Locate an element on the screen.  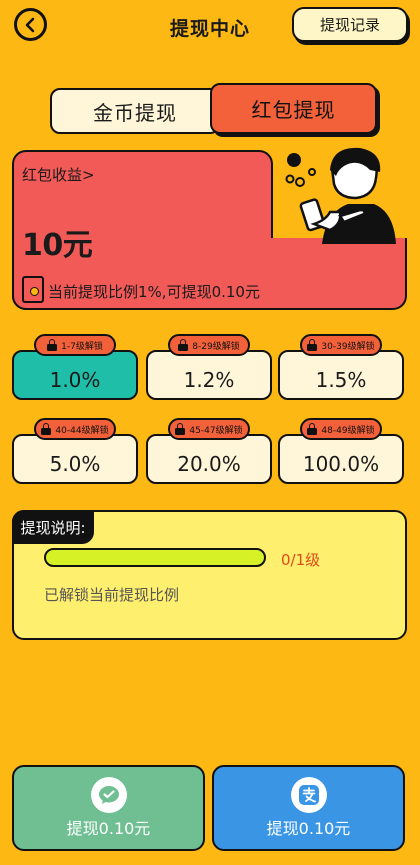
alipay-icon is located at coordinates (308, 795).